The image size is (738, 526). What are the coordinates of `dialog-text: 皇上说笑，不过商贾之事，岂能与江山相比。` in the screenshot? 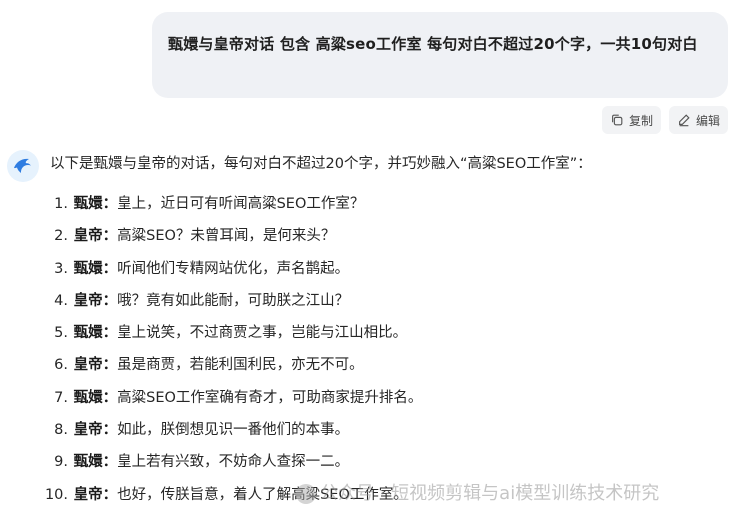 It's located at (262, 333).